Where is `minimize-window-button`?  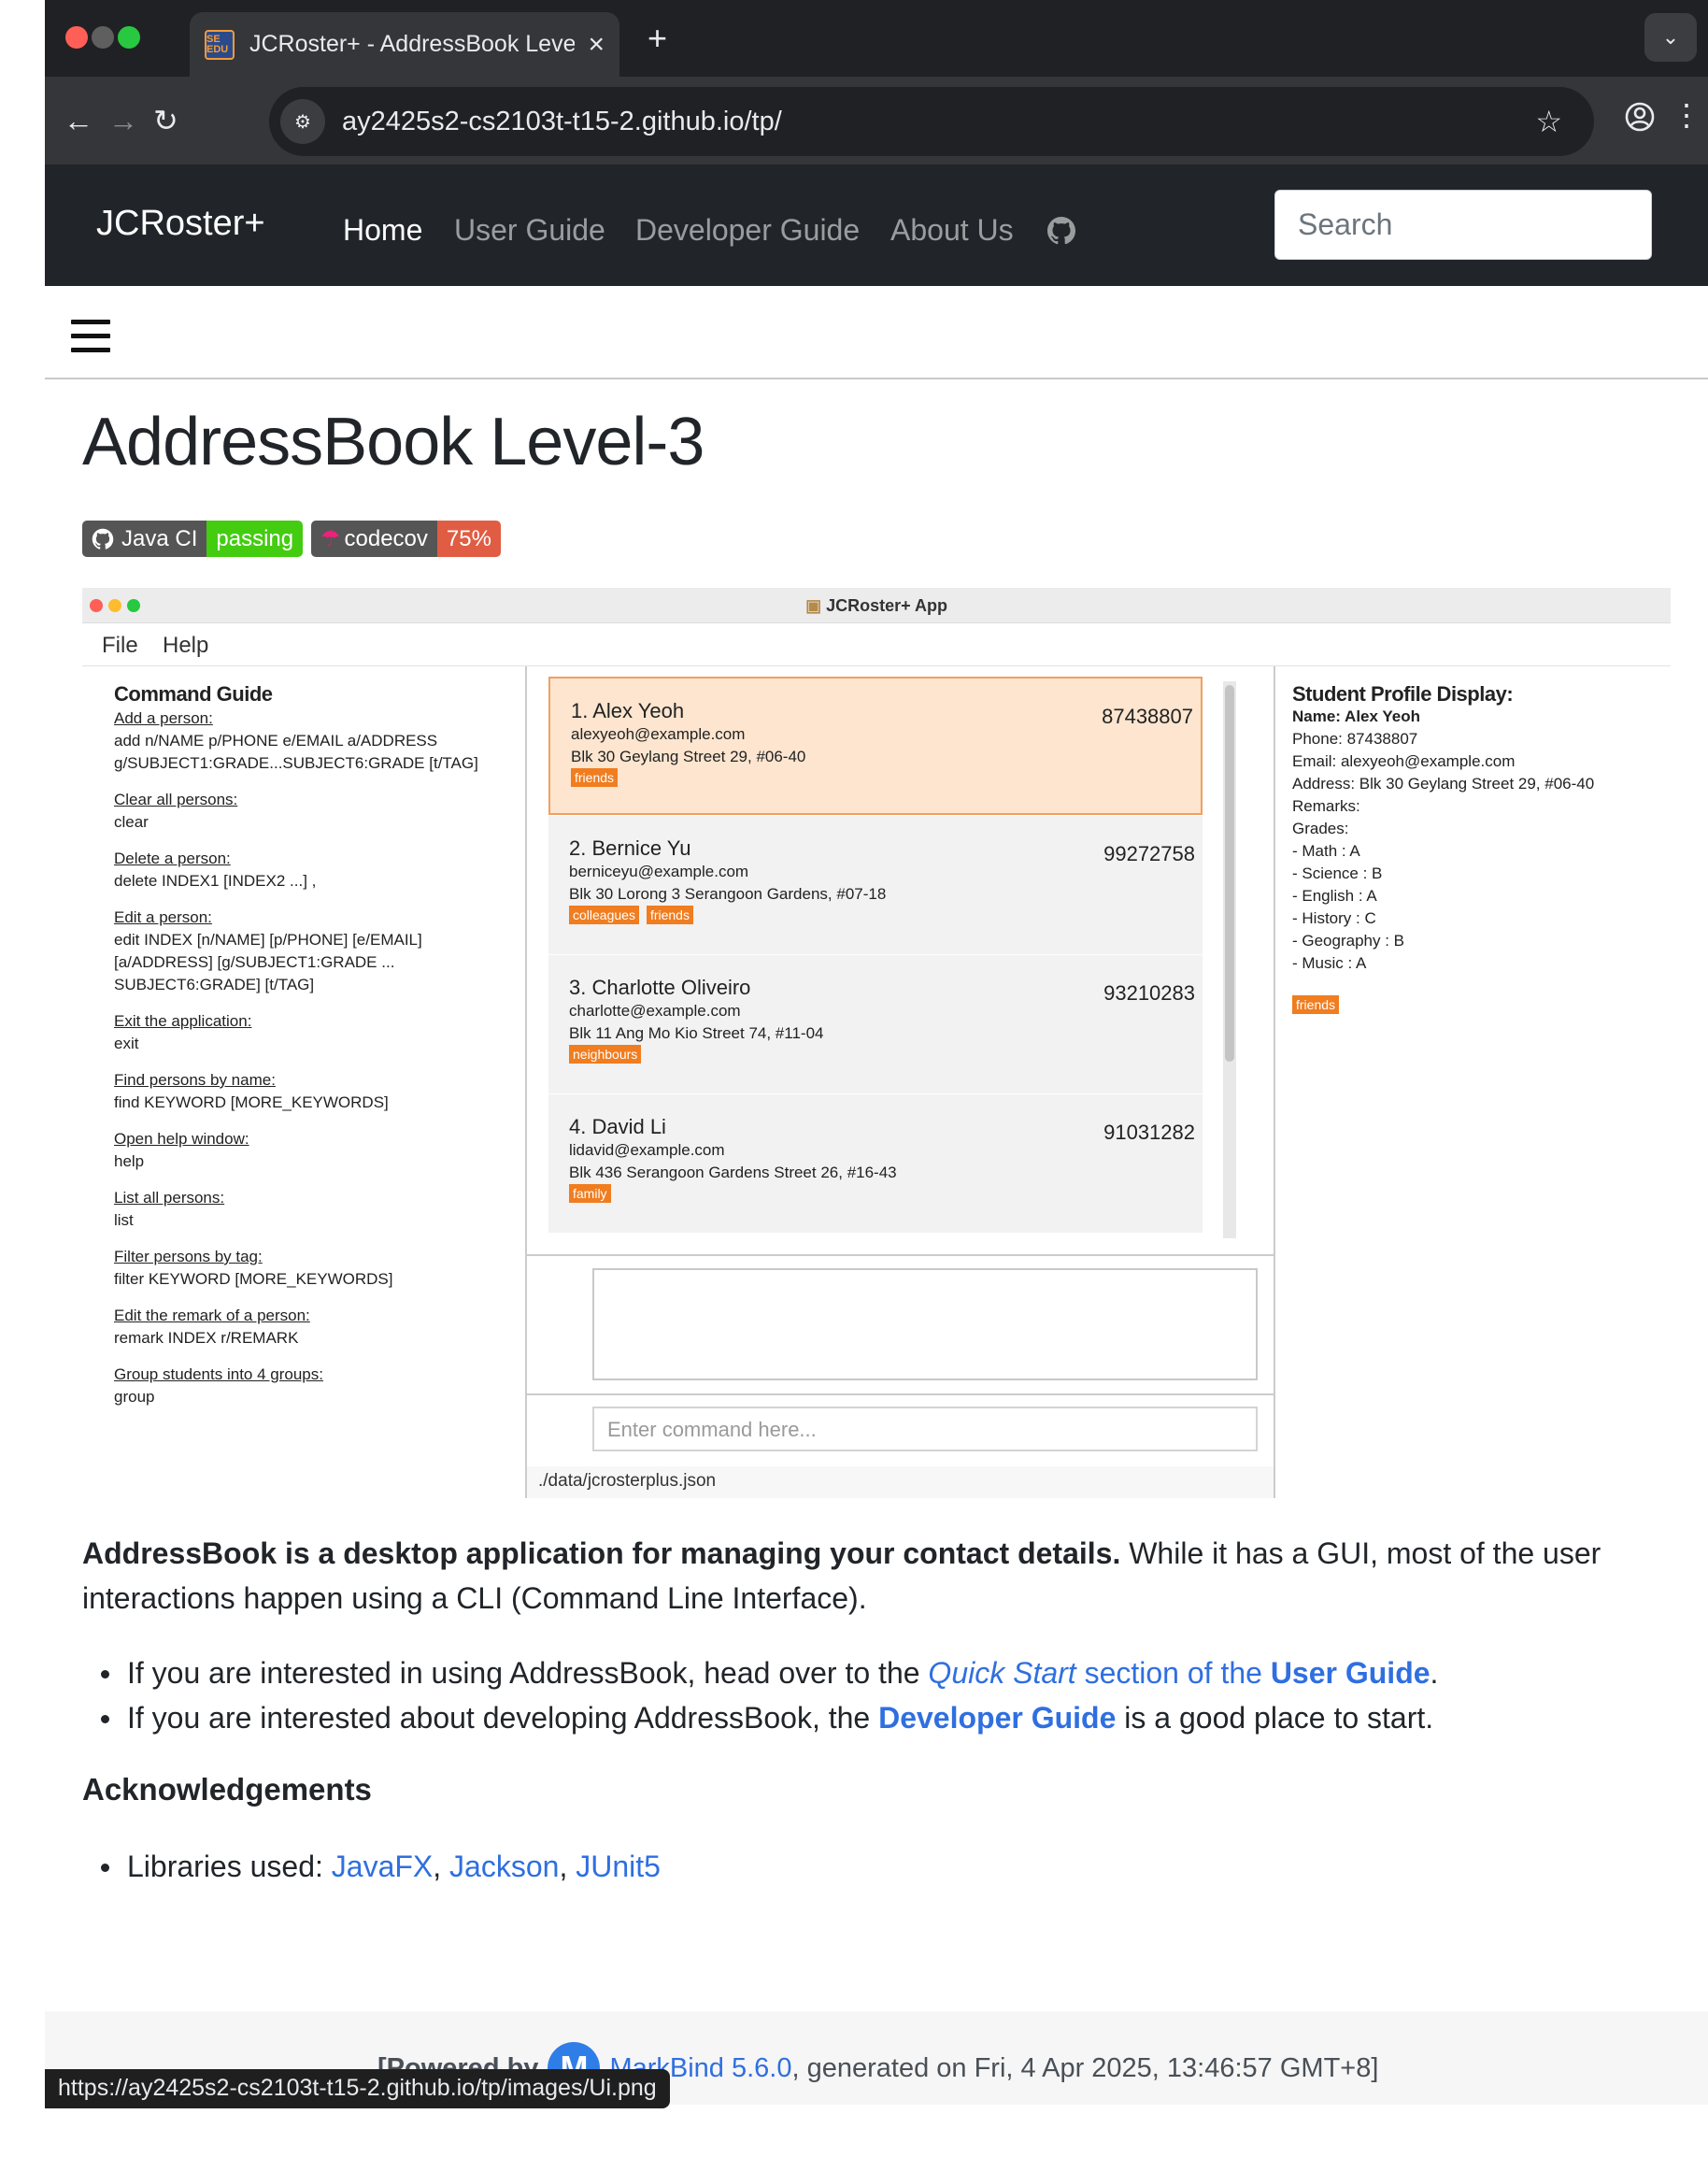 minimize-window-button is located at coordinates (103, 37).